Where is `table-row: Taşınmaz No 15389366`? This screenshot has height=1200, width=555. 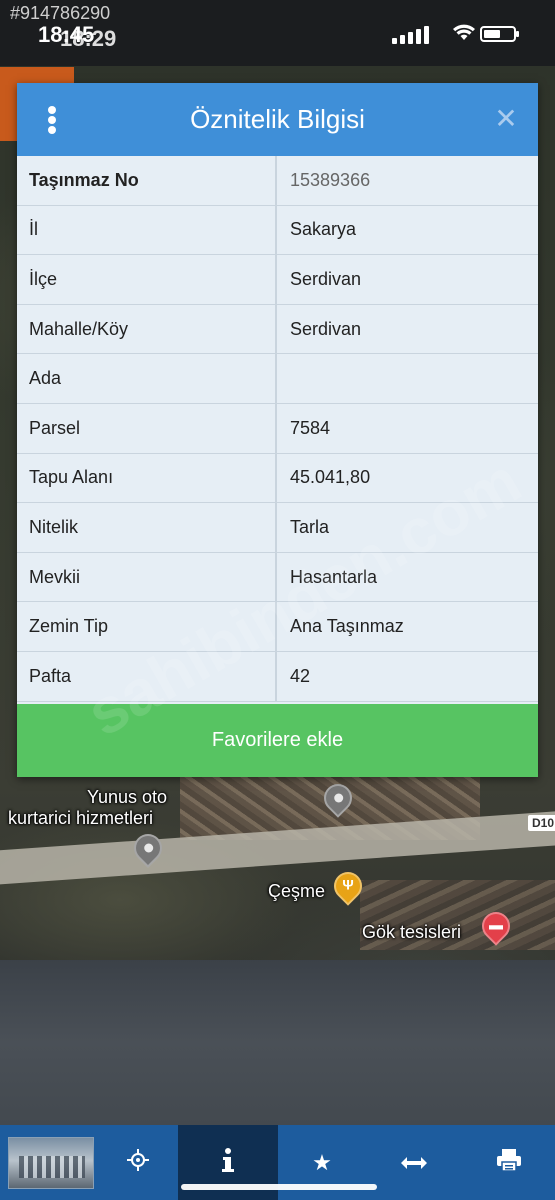 table-row: Taşınmaz No 15389366 is located at coordinates (277, 181).